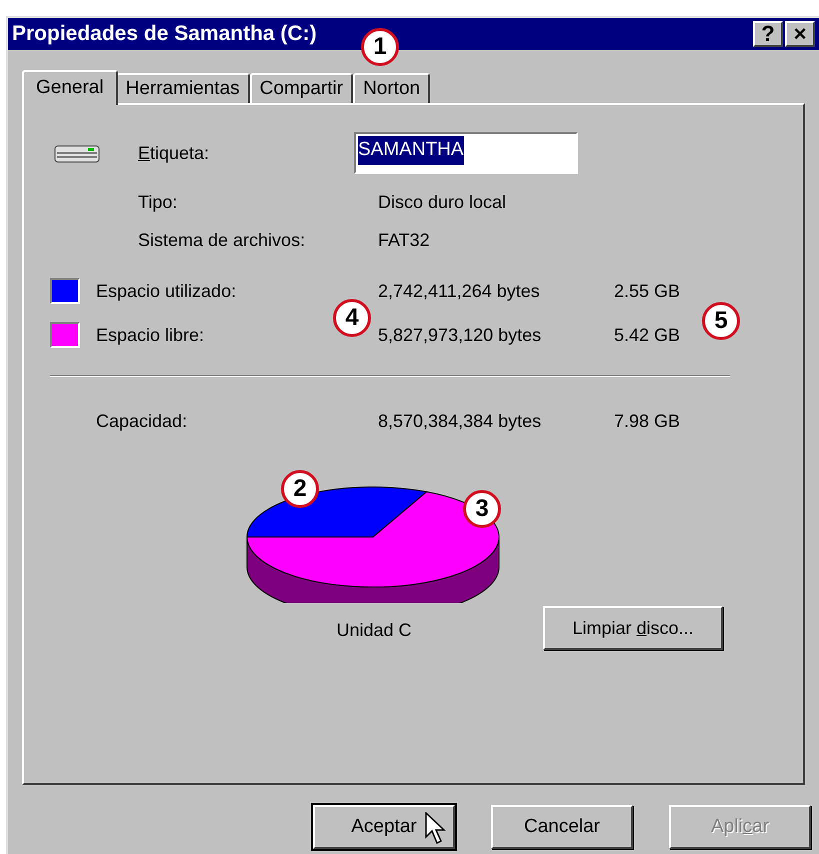 The height and width of the screenshot is (854, 819). I want to click on info-value: Disco duro local, so click(442, 202).